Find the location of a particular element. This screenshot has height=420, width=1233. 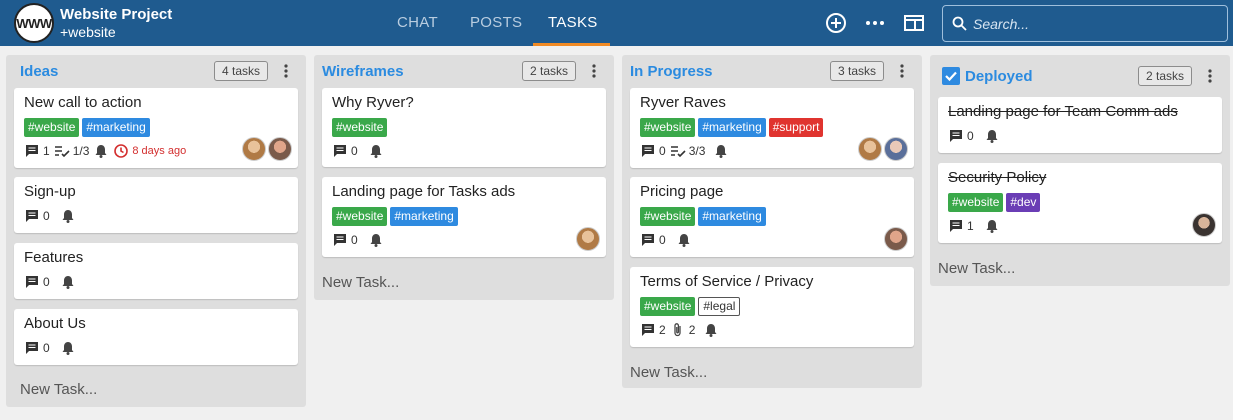

column-title: Wireframes is located at coordinates (363, 71).